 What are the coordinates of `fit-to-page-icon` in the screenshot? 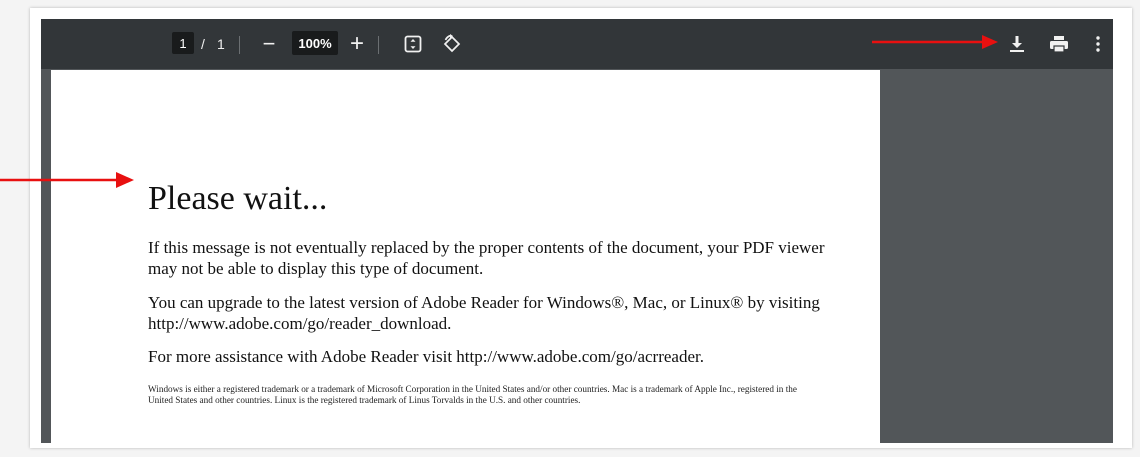 It's located at (413, 44).